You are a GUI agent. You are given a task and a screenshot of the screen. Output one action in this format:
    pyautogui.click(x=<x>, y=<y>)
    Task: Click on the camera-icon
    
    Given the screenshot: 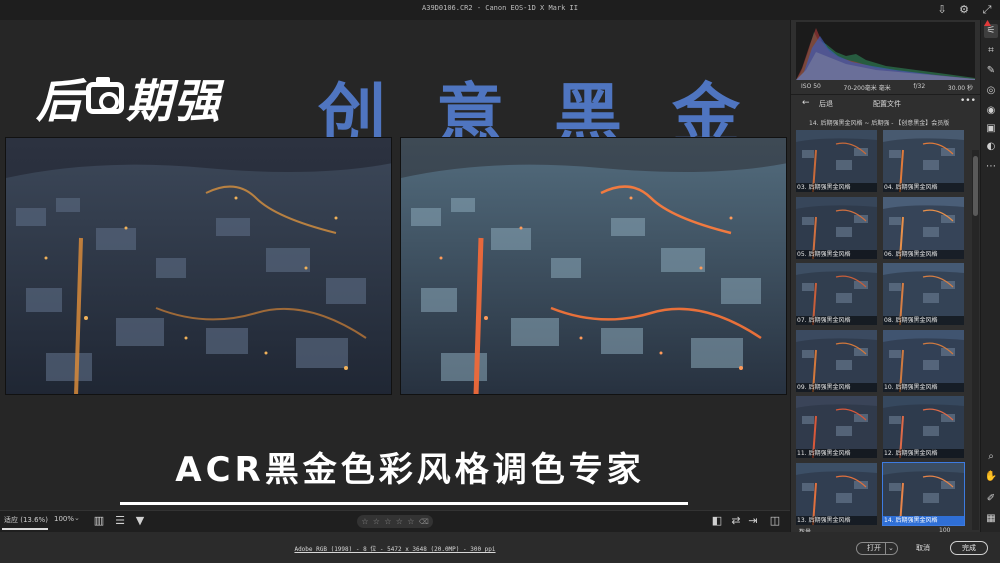 What is the action you would take?
    pyautogui.click(x=105, y=95)
    